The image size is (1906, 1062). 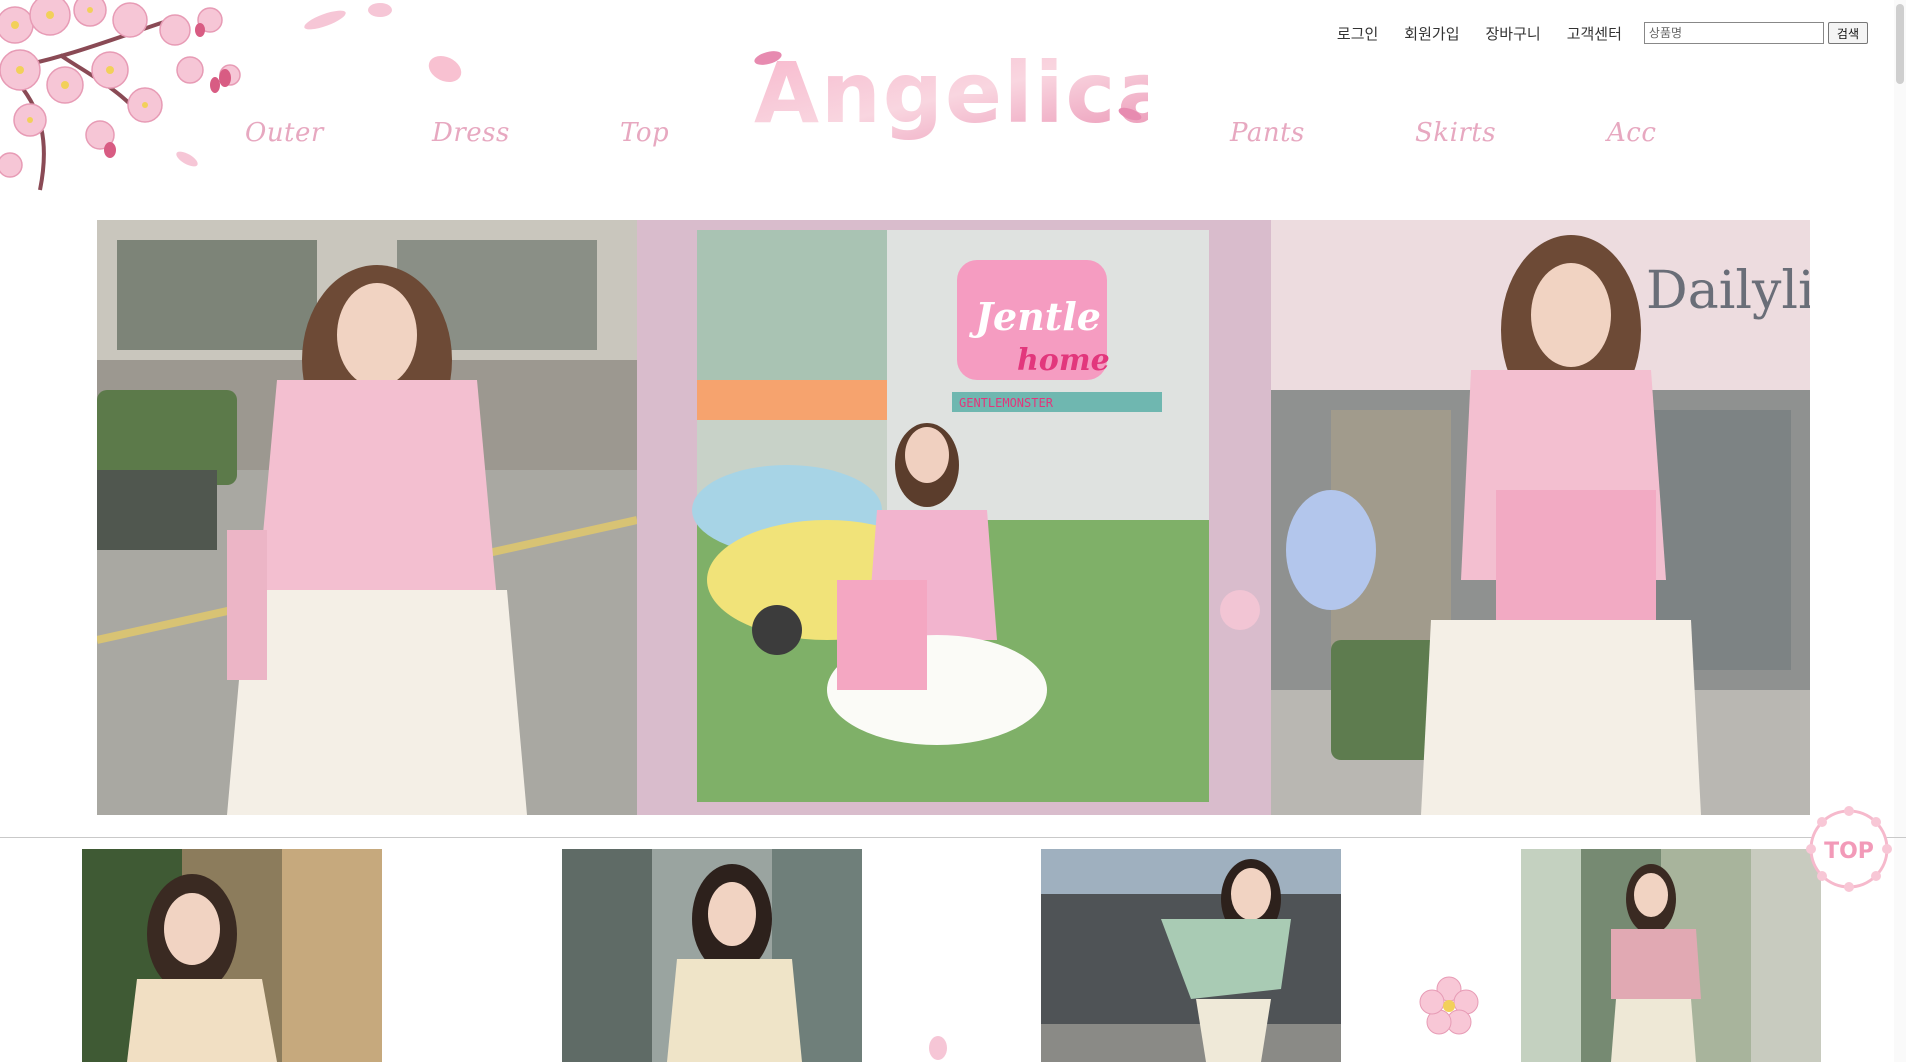 I want to click on nav-outer: Outer, so click(x=284, y=133).